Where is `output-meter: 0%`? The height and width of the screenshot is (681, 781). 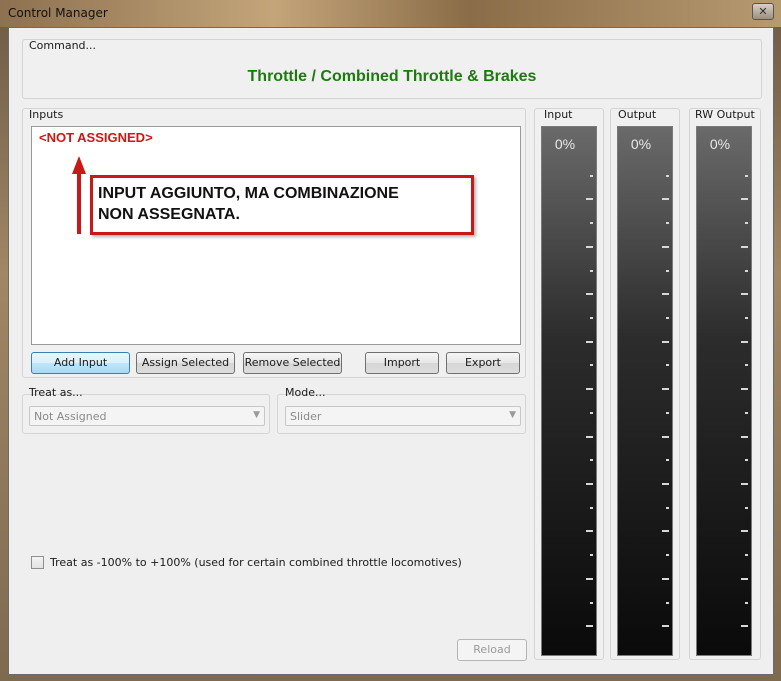 output-meter: 0% is located at coordinates (645, 391).